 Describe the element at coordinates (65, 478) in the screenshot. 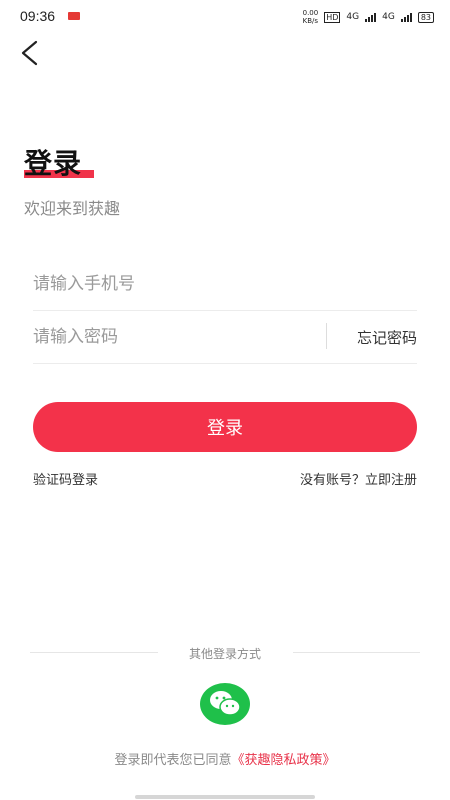

I see `sms-login-link: 验证码登录` at that location.